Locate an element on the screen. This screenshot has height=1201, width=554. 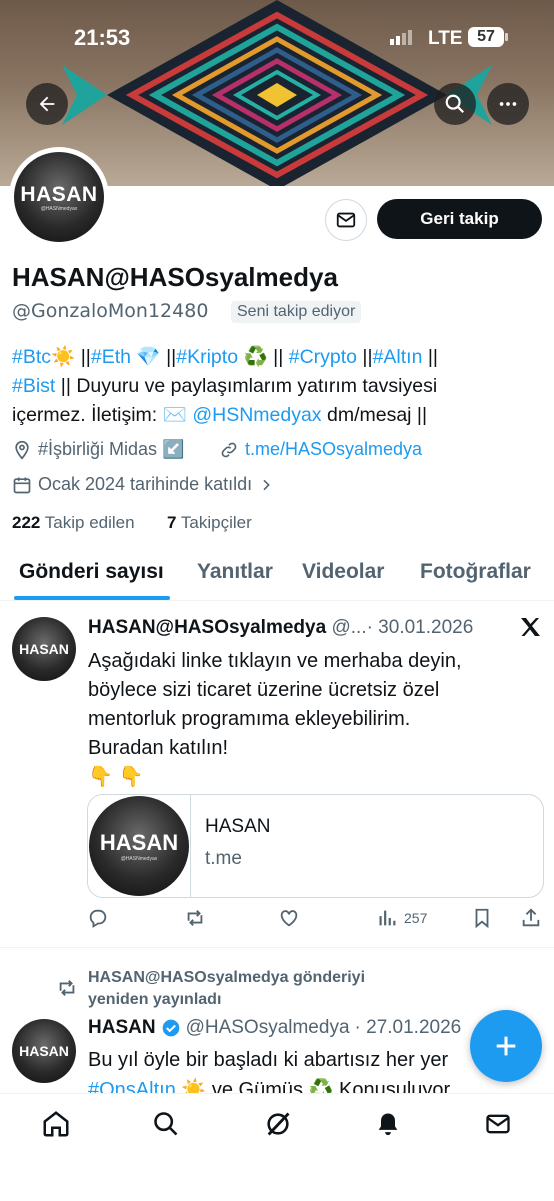
link-icon is located at coordinates (229, 449).